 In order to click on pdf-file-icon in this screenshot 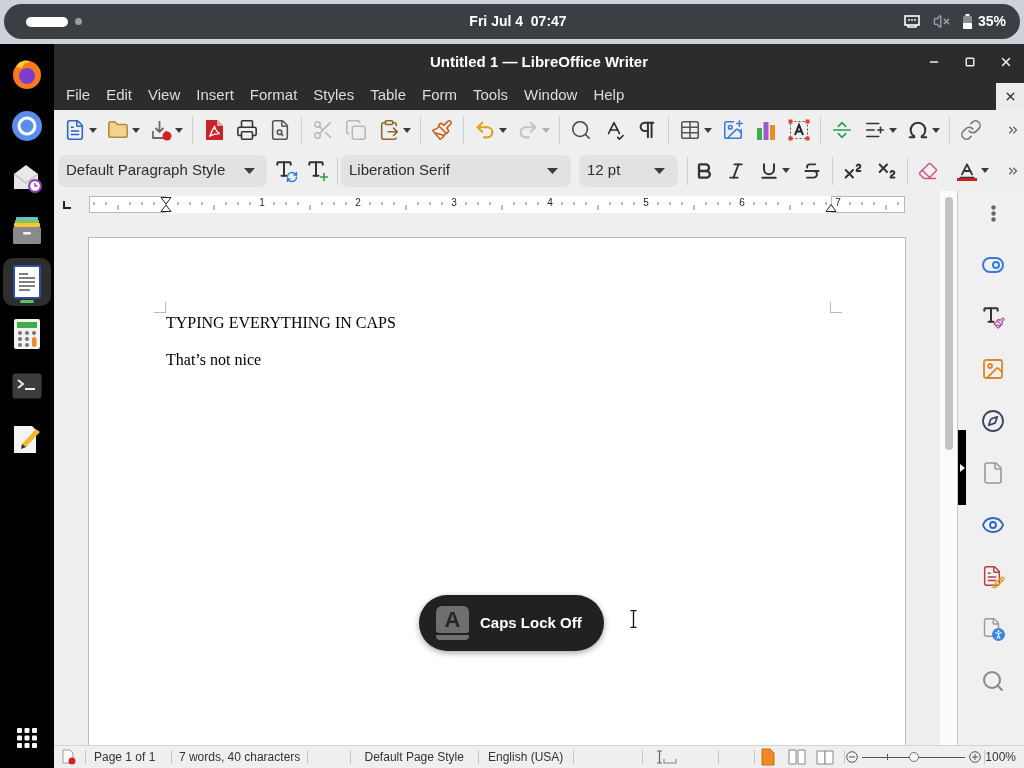, I will do `click(214, 130)`.